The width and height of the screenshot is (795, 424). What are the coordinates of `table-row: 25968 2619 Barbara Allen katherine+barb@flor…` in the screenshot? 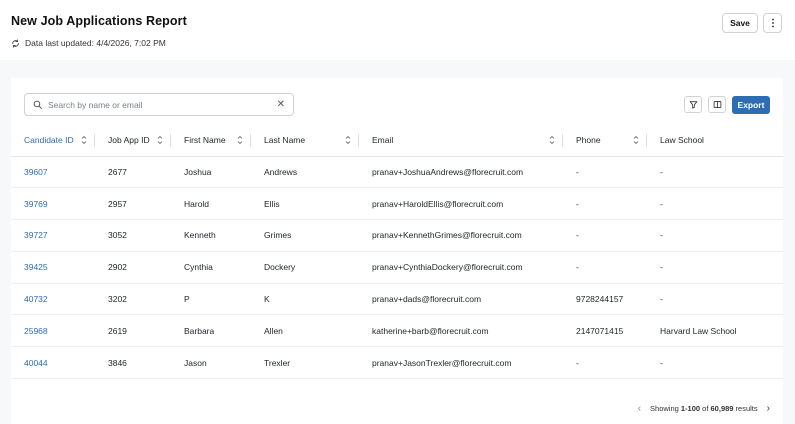 It's located at (397, 331).